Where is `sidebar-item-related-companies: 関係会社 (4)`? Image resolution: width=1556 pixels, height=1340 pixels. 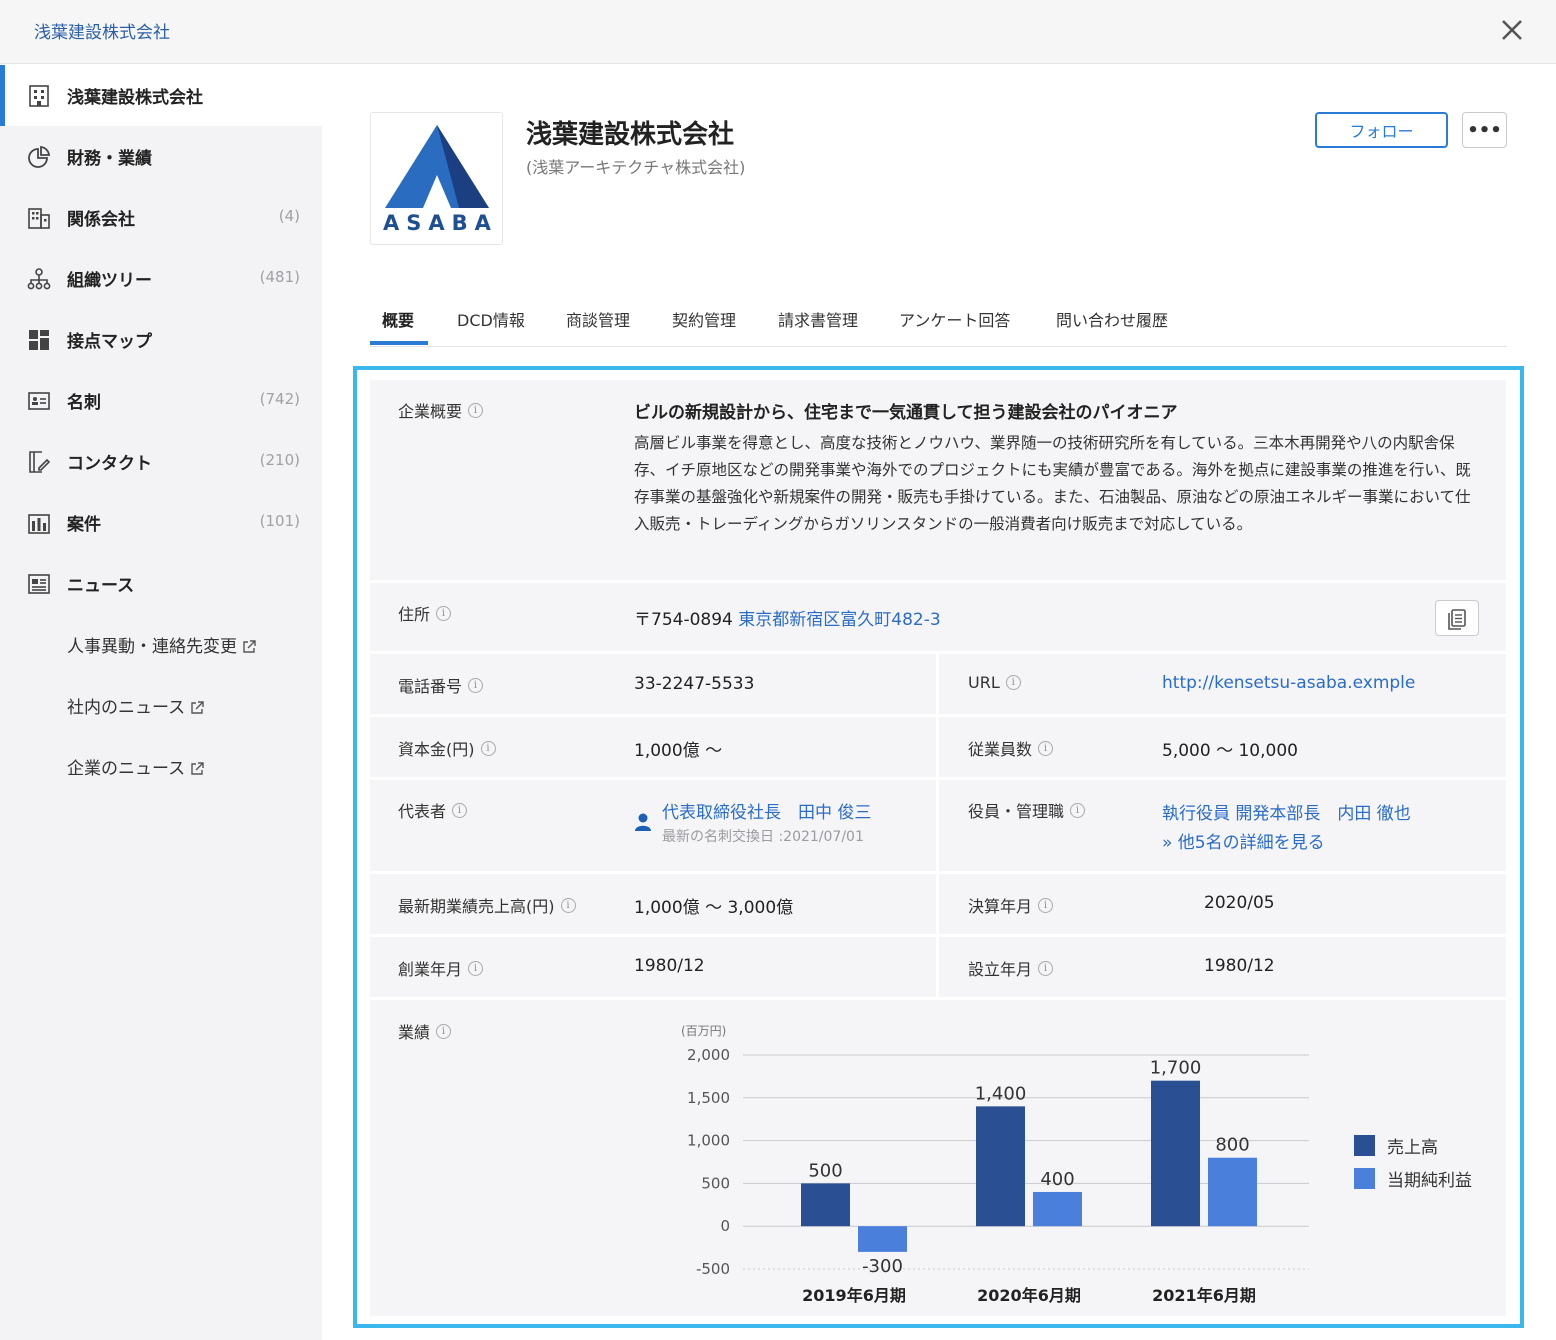 sidebar-item-related-companies: 関係会社 (4) is located at coordinates (161, 217).